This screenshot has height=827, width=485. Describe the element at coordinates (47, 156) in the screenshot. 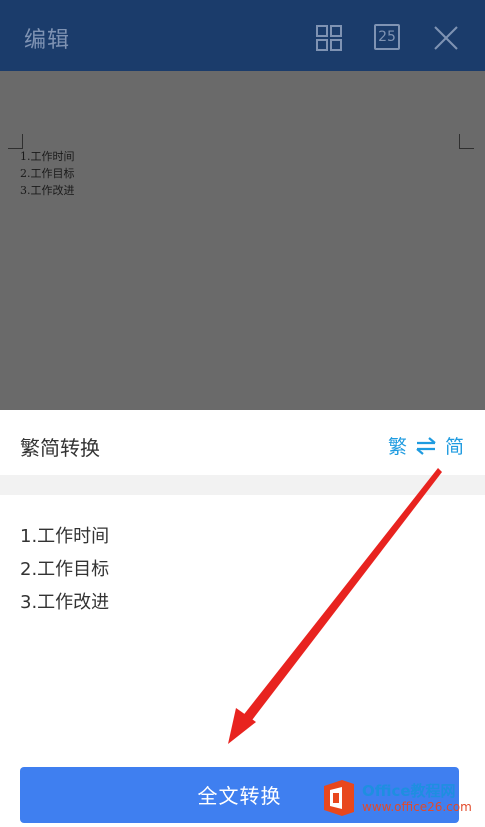

I see `document-line: 1.工作时间` at that location.